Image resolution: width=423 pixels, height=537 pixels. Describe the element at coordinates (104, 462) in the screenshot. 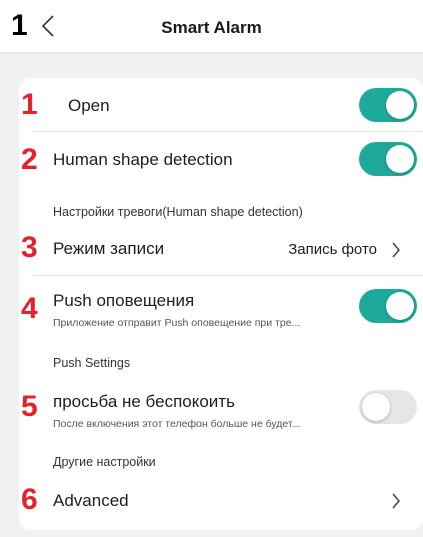

I see `other-settings-section-title: Другие настройки` at that location.